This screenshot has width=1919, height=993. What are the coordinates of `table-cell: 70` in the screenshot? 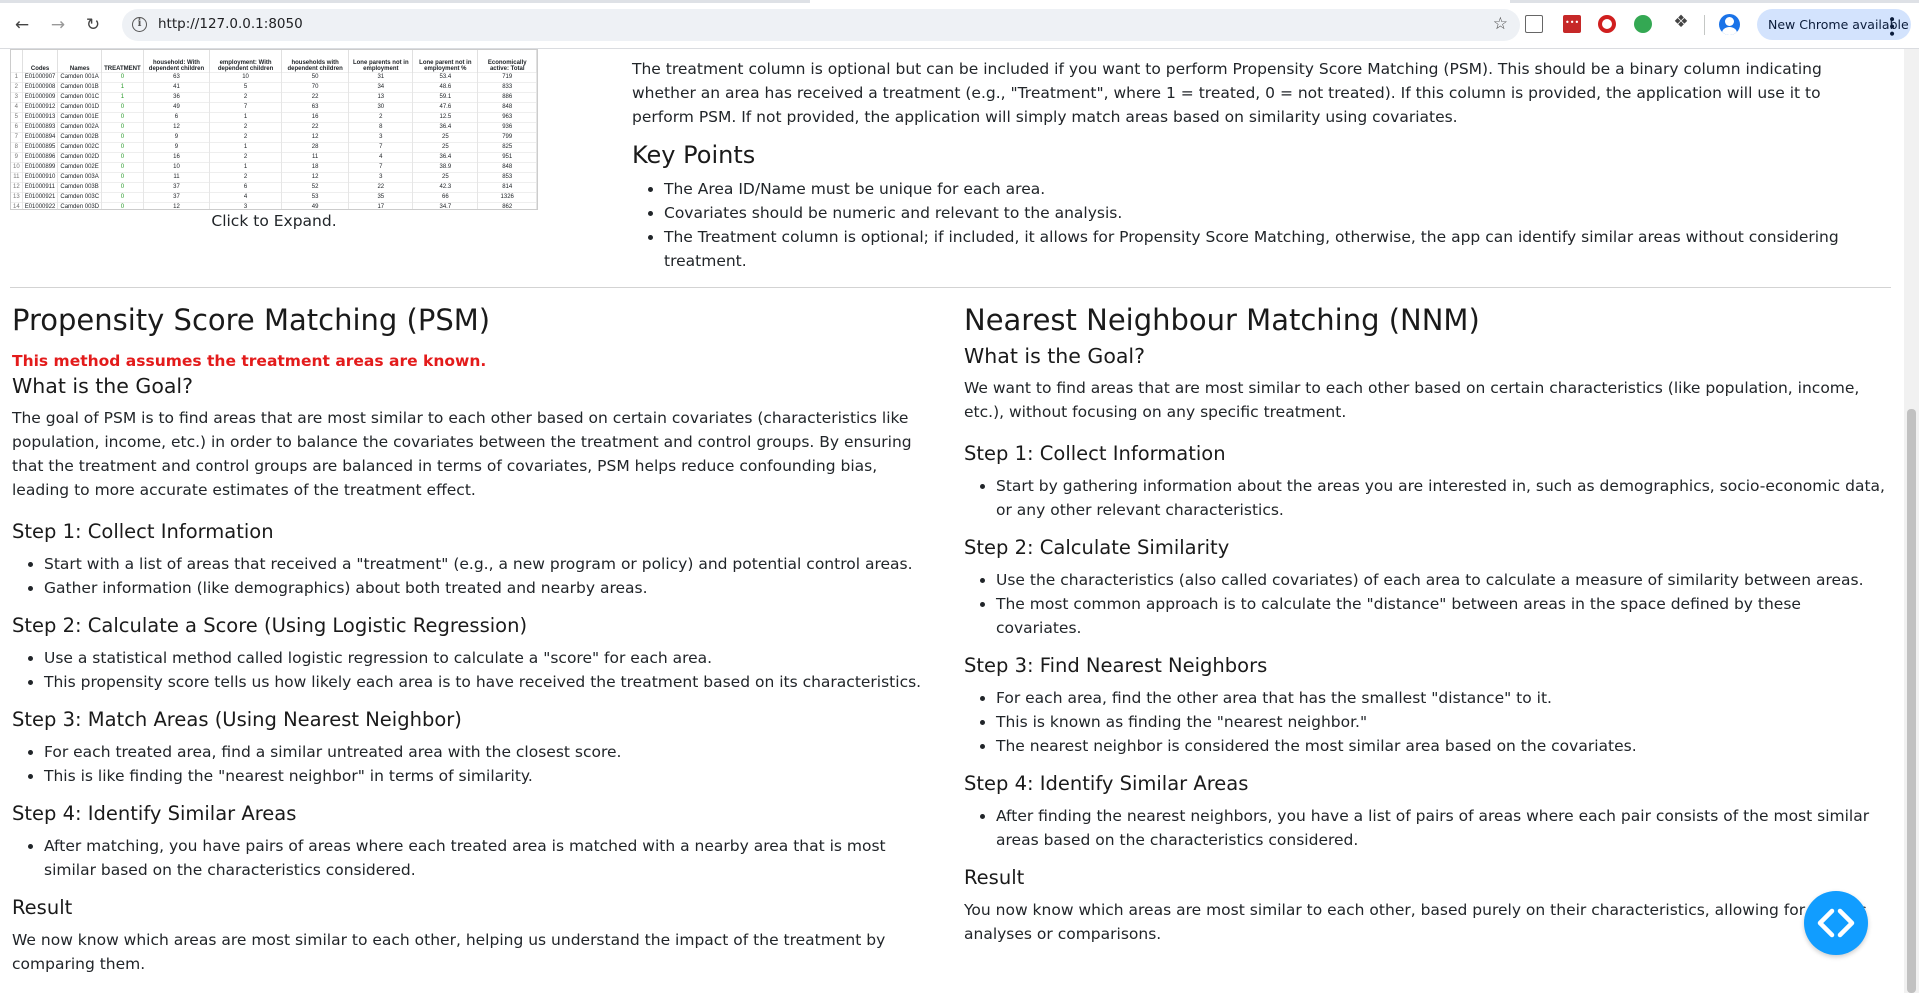 It's located at (315, 86).